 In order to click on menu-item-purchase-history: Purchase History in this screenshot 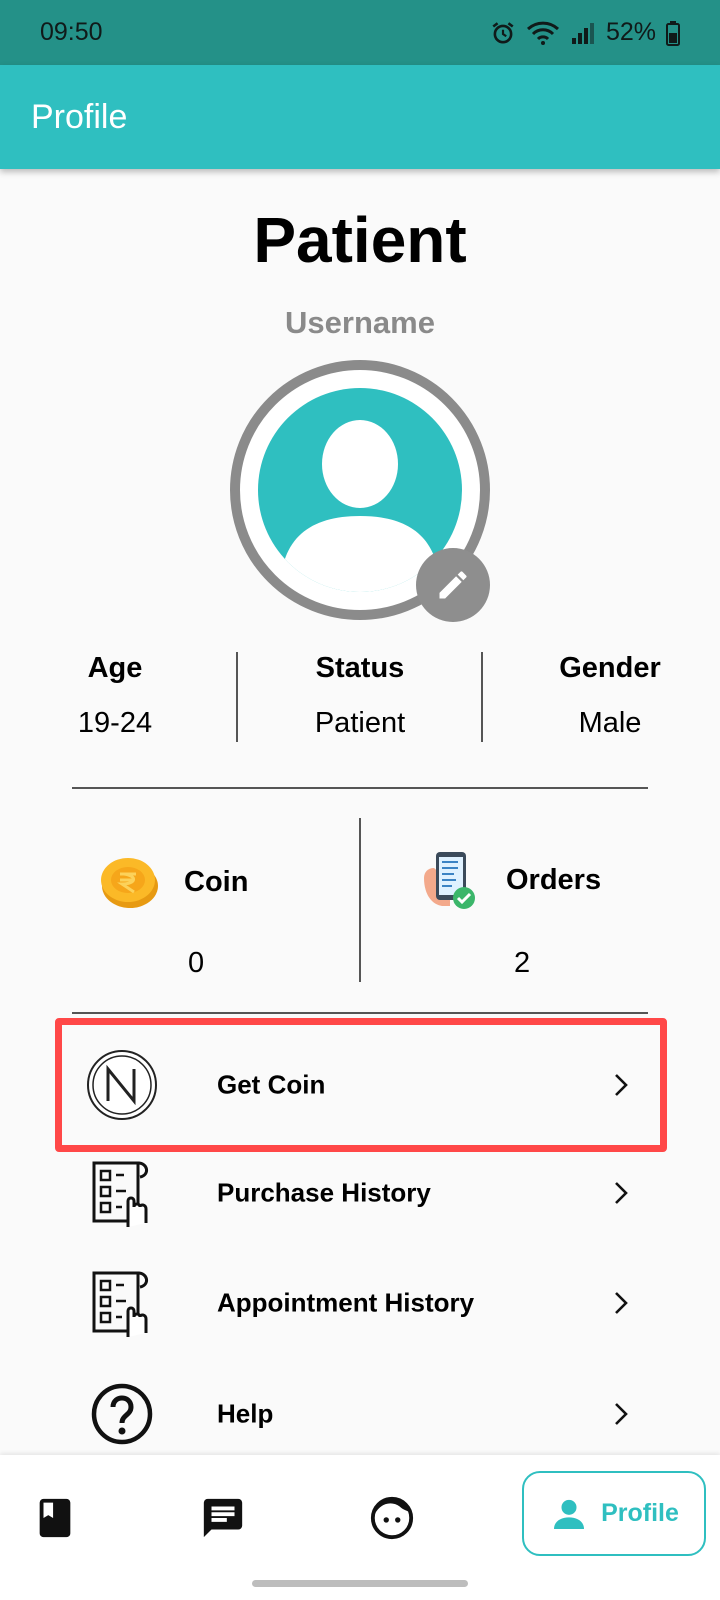, I will do `click(360, 1193)`.